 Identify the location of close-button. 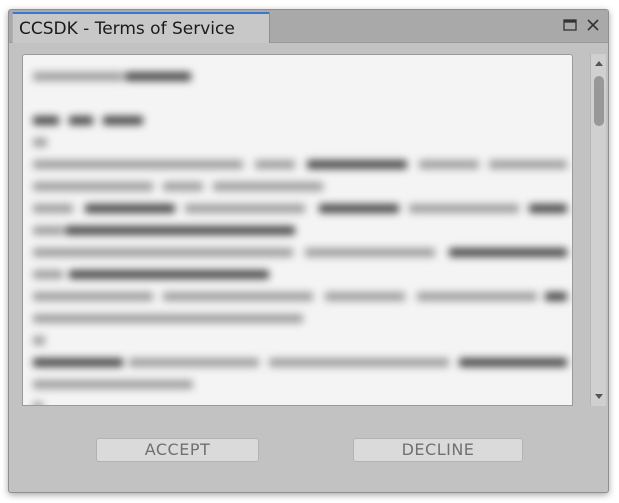
(593, 25).